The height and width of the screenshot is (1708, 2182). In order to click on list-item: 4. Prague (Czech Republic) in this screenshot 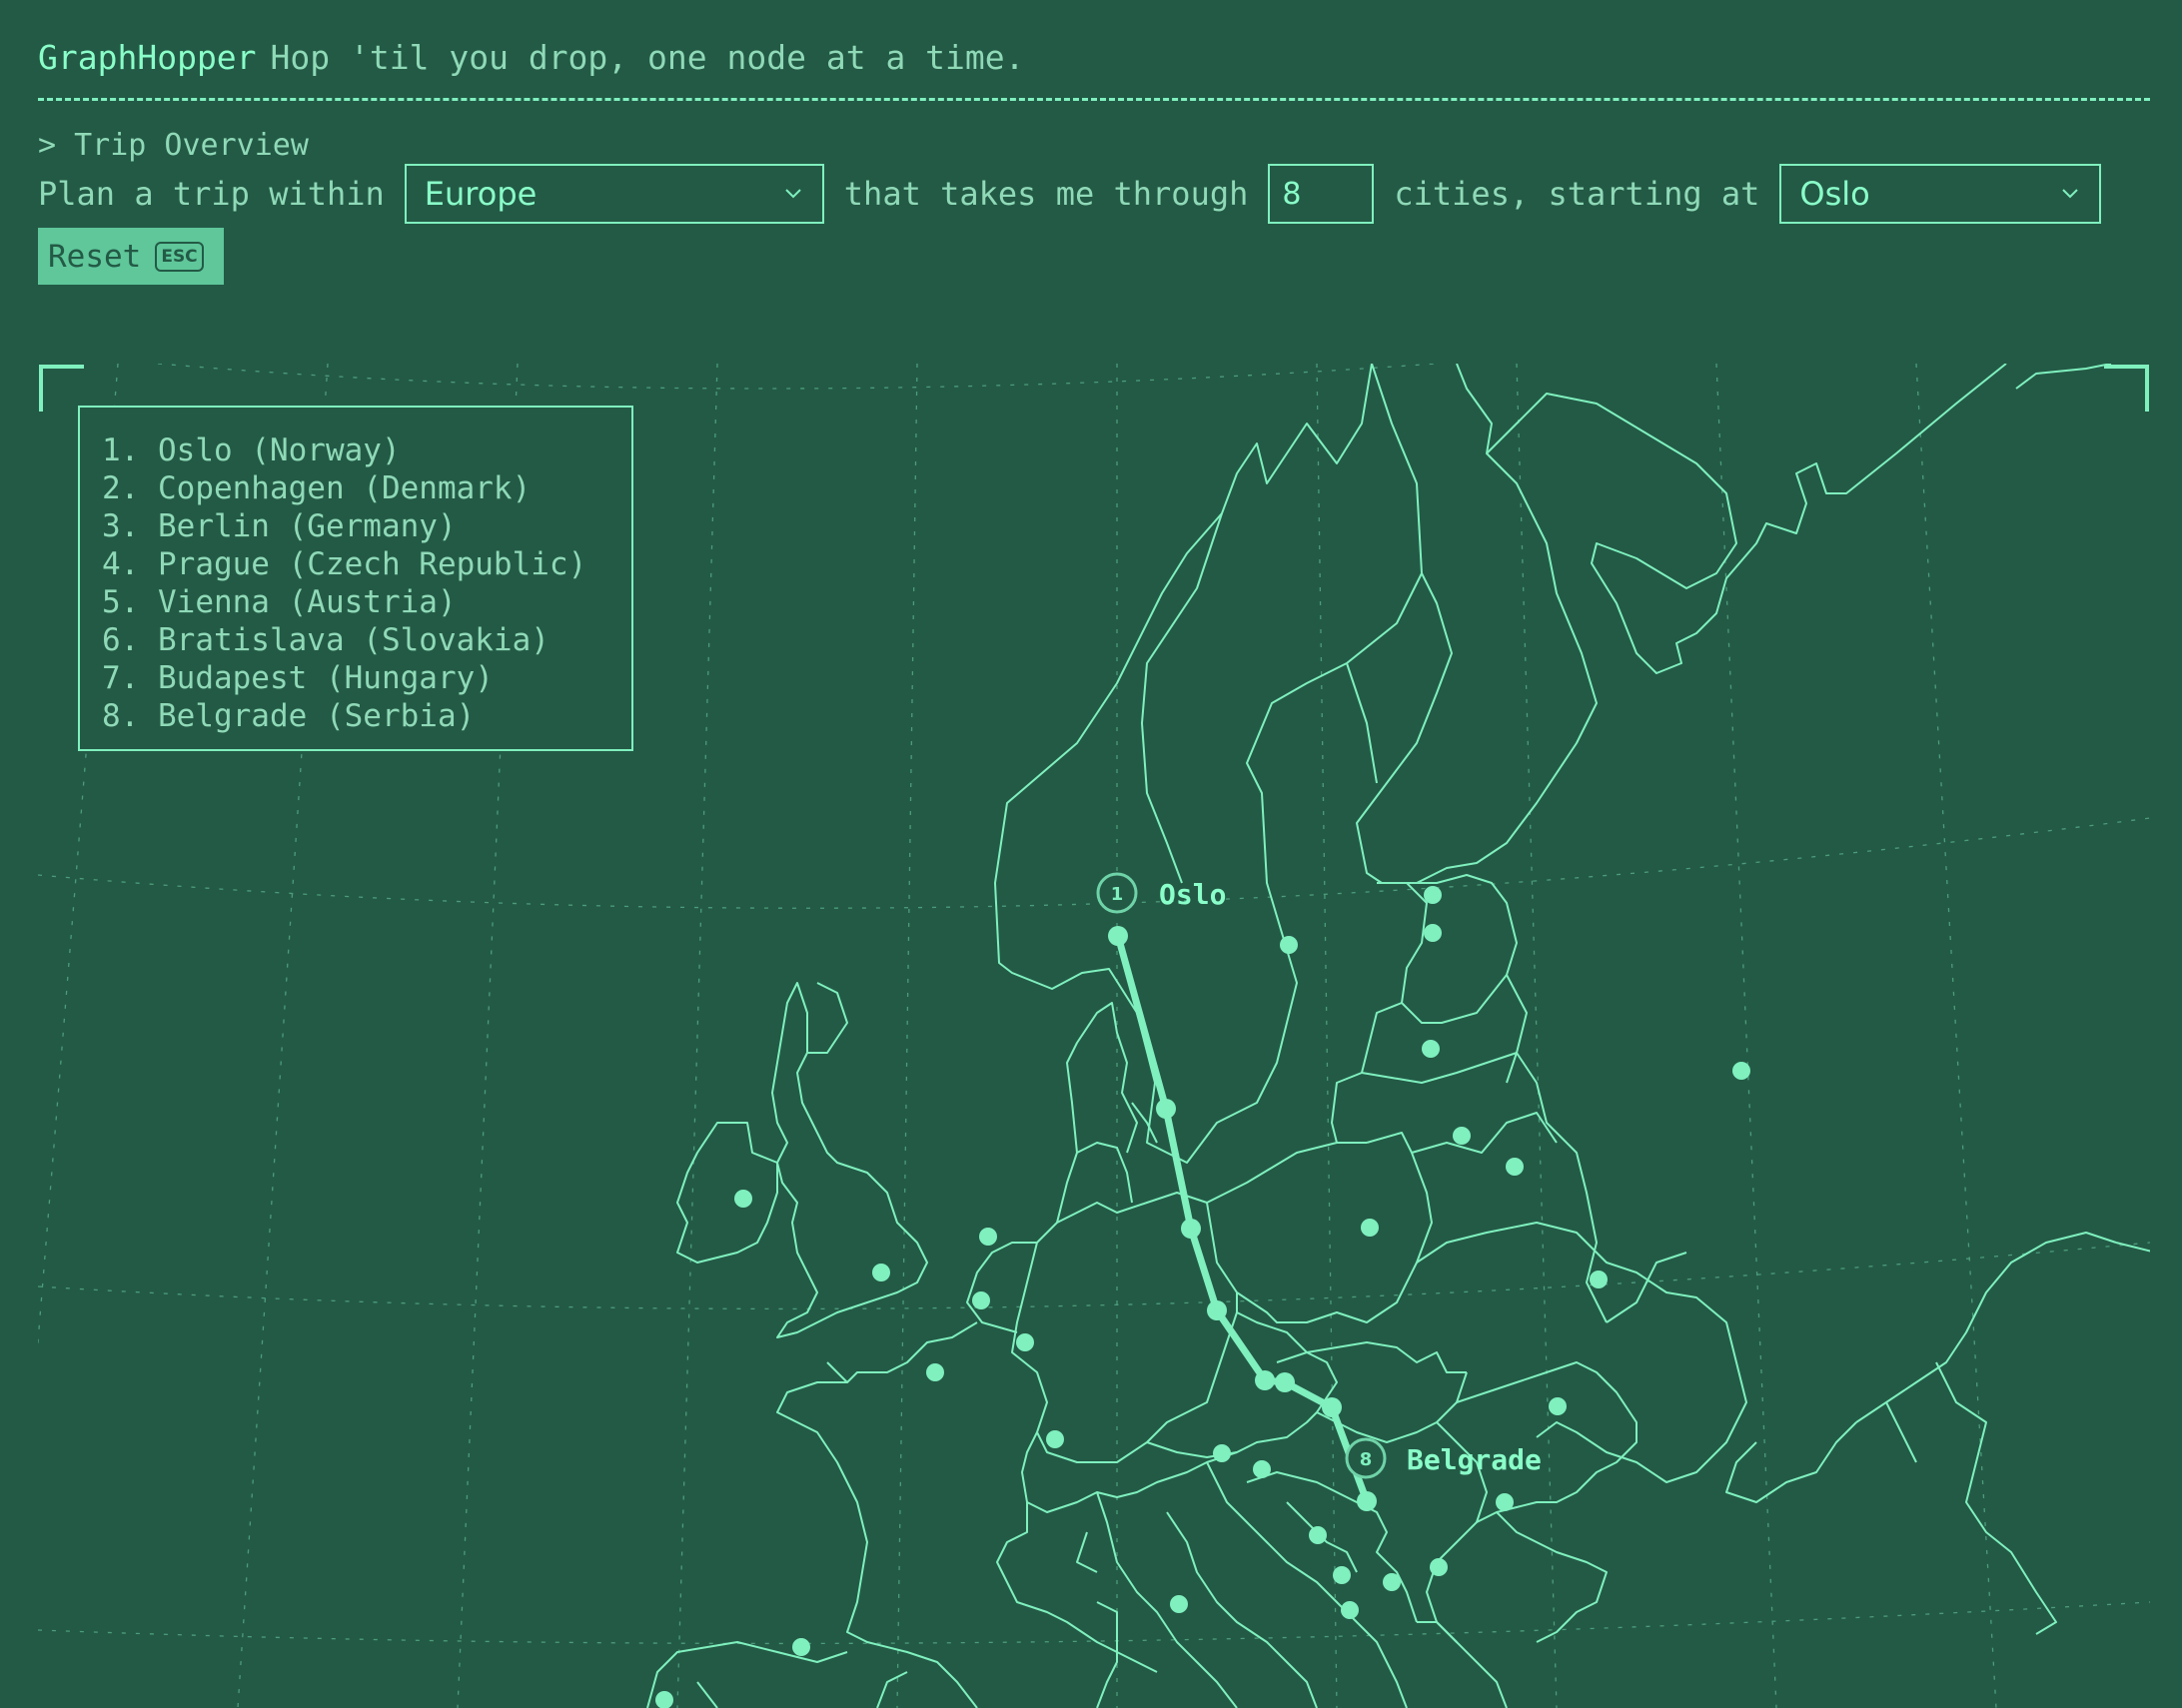, I will do `click(345, 564)`.